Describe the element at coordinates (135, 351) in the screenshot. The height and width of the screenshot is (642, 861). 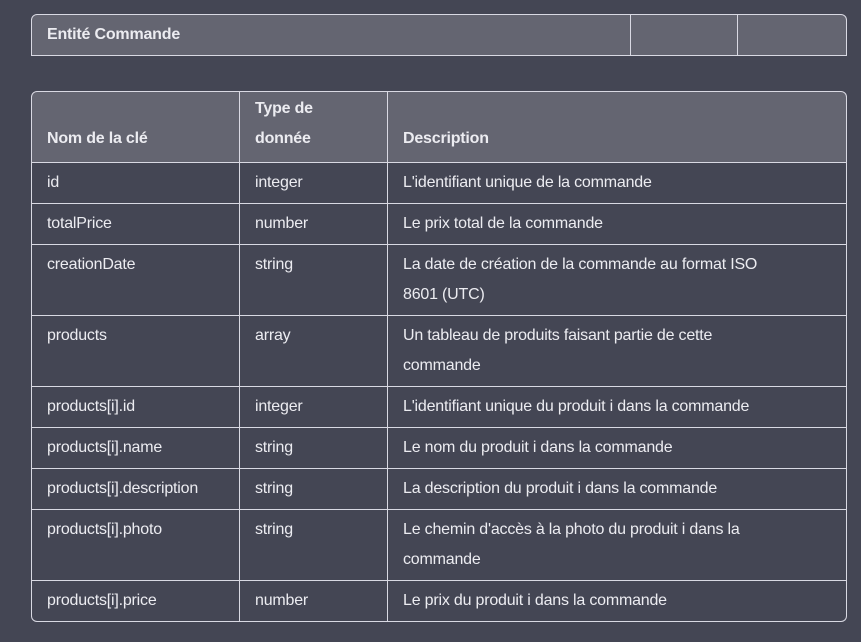
I see `cell-key: products` at that location.